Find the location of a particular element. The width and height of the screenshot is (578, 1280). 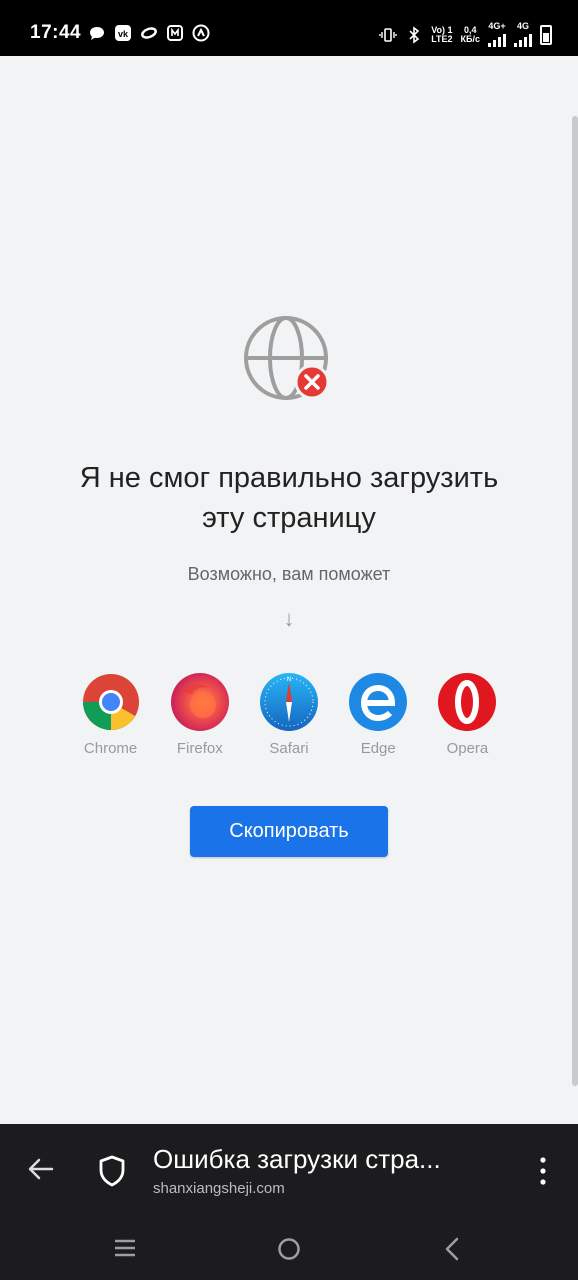

system-nav-bar is located at coordinates (289, 1249).